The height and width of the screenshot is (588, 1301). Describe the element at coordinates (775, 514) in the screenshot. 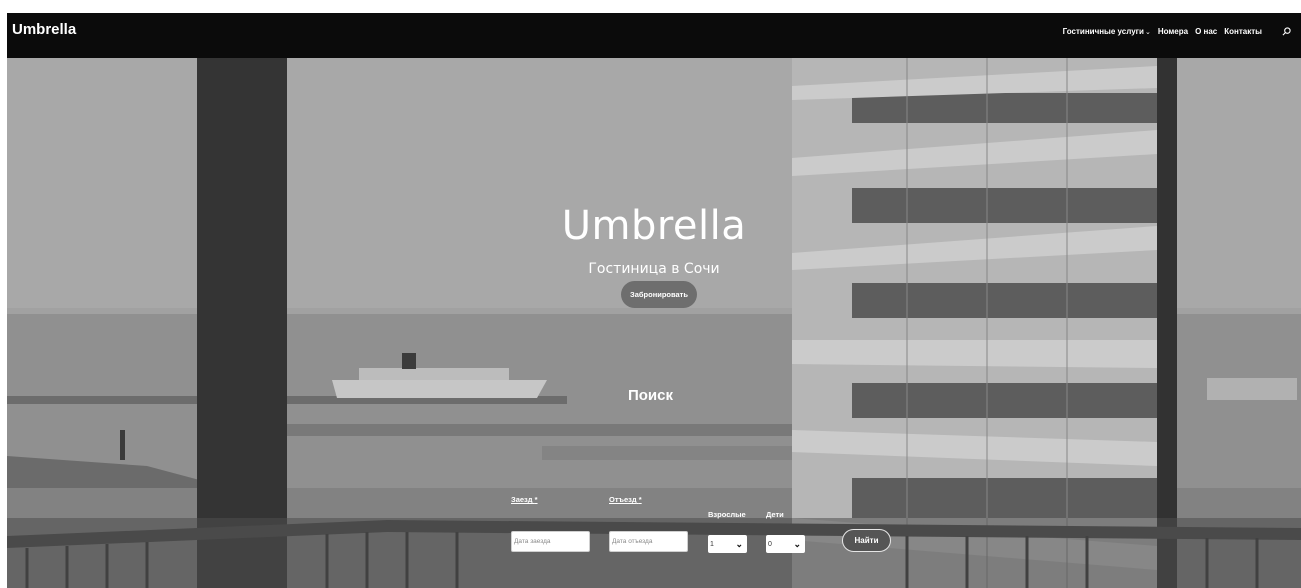

I see `children-label: Дети` at that location.